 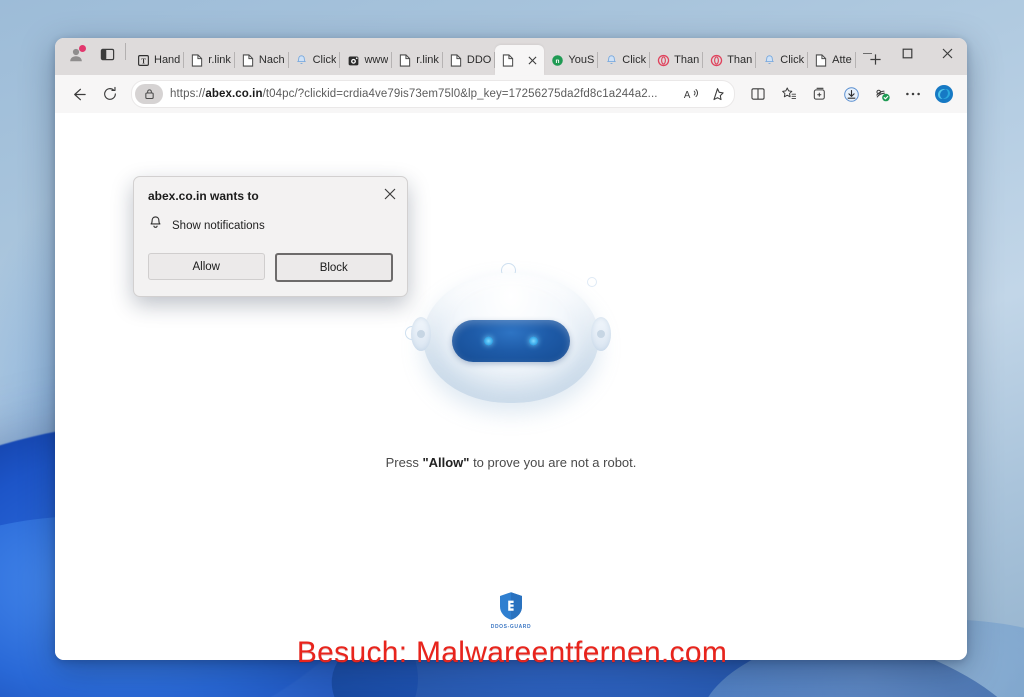 I want to click on browser-essentials-button, so click(x=882, y=94).